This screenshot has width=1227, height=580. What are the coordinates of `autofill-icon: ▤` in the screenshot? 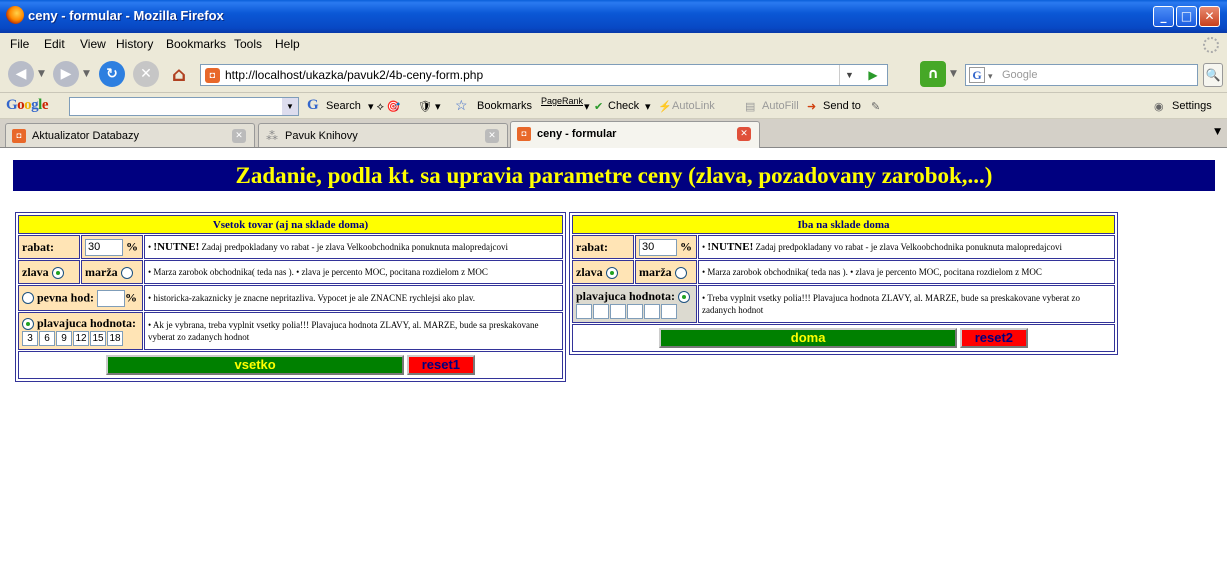 It's located at (750, 107).